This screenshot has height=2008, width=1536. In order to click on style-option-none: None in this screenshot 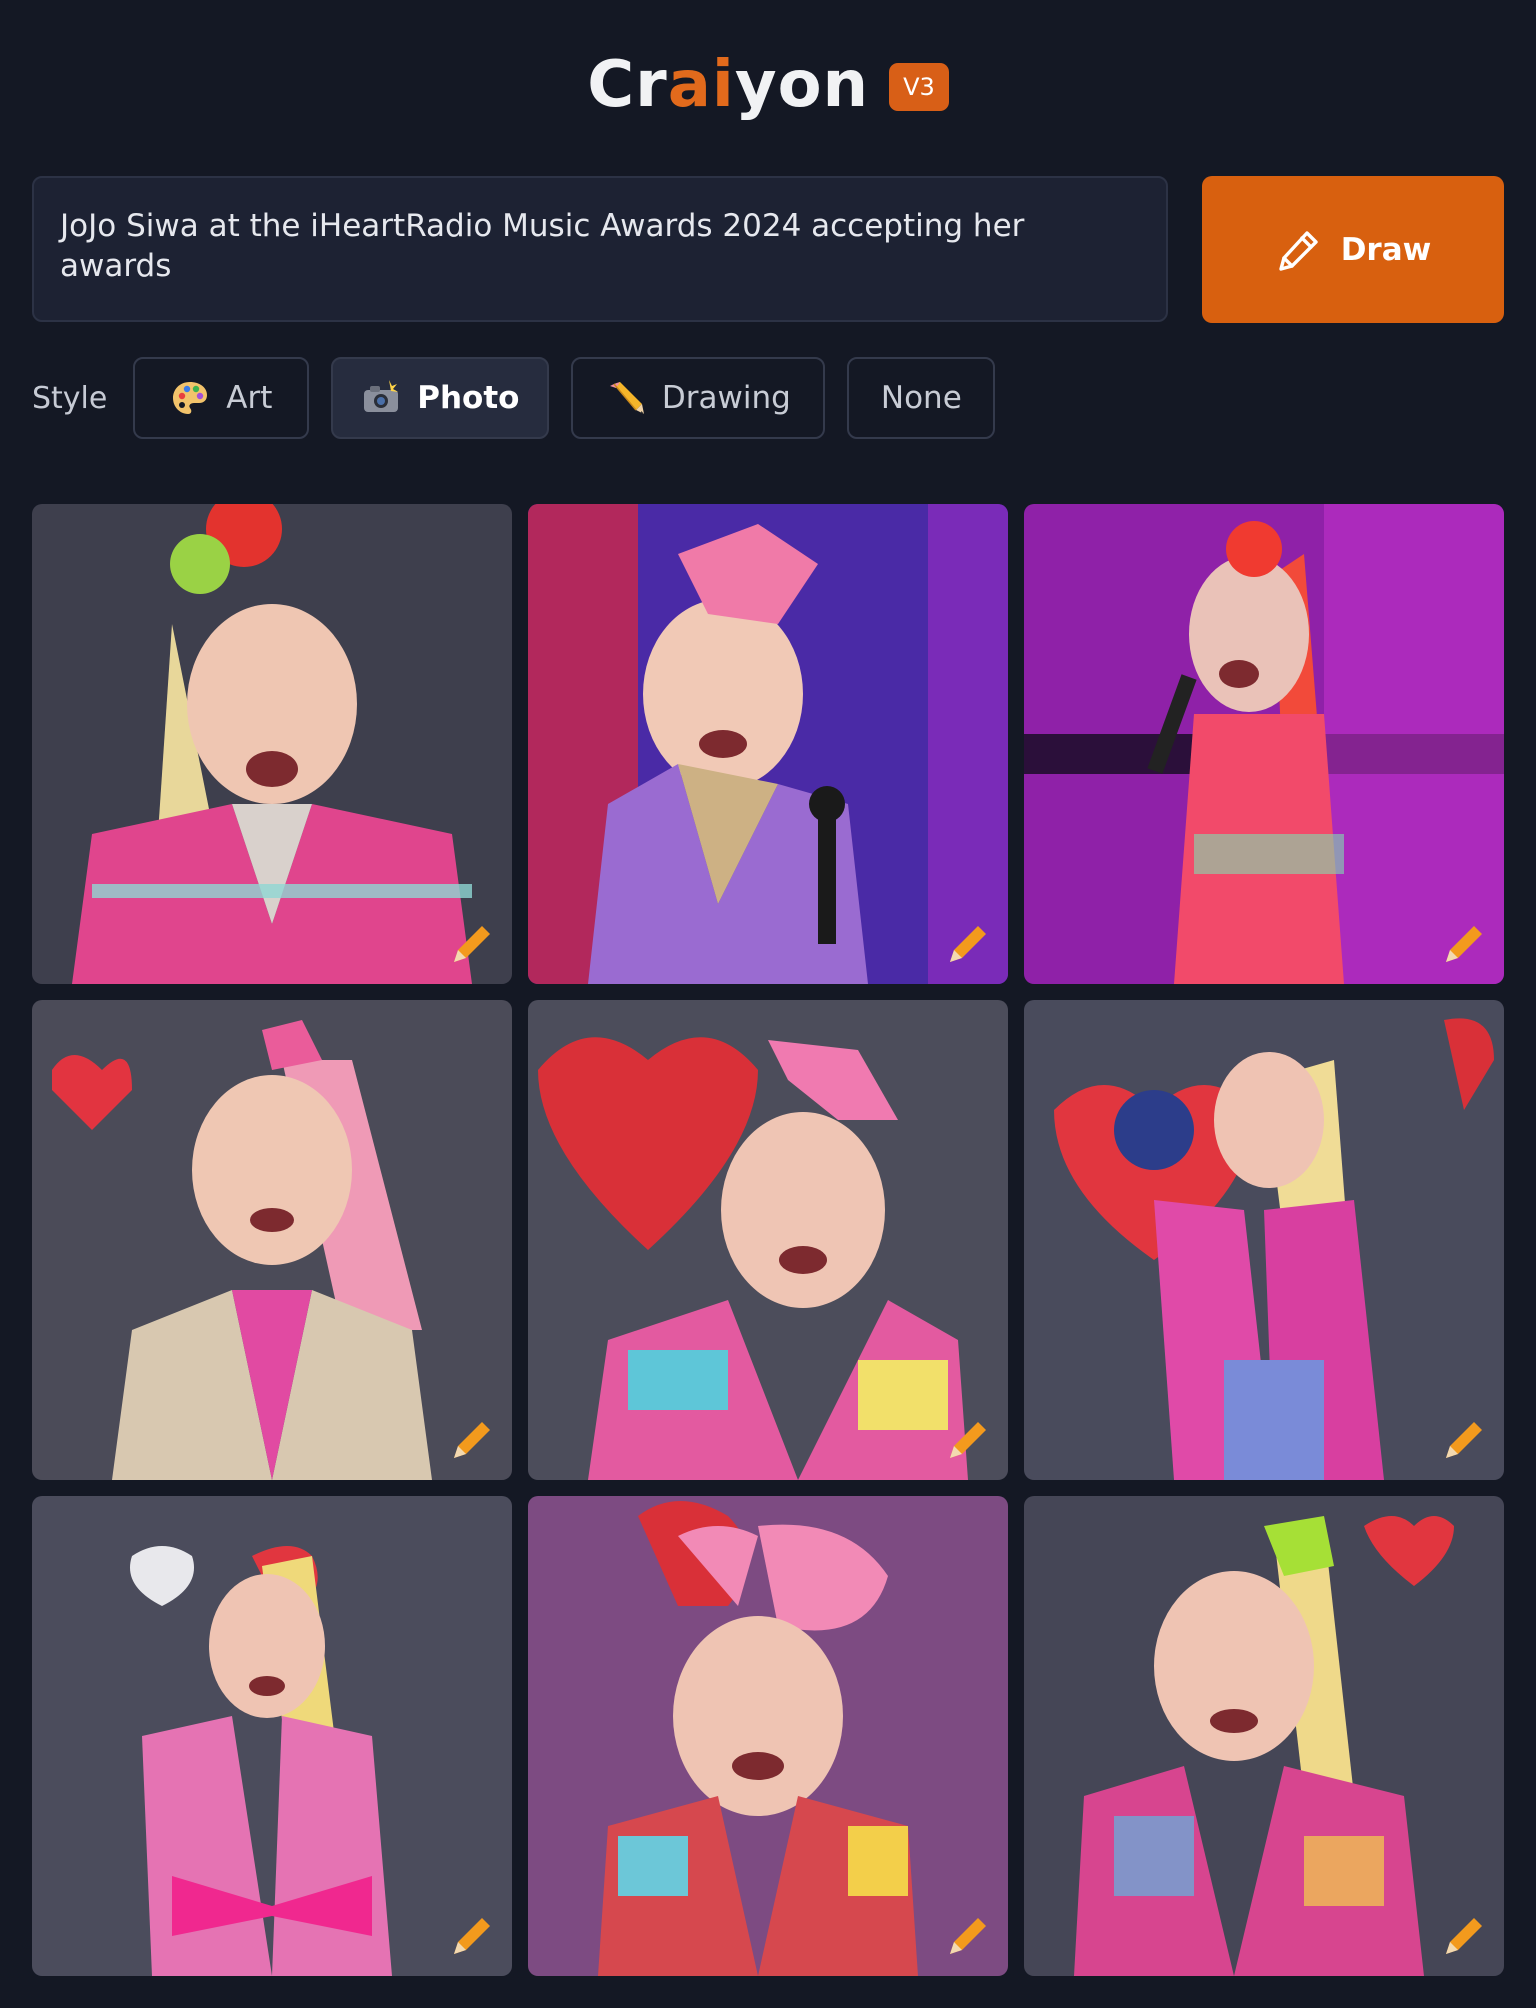, I will do `click(921, 398)`.